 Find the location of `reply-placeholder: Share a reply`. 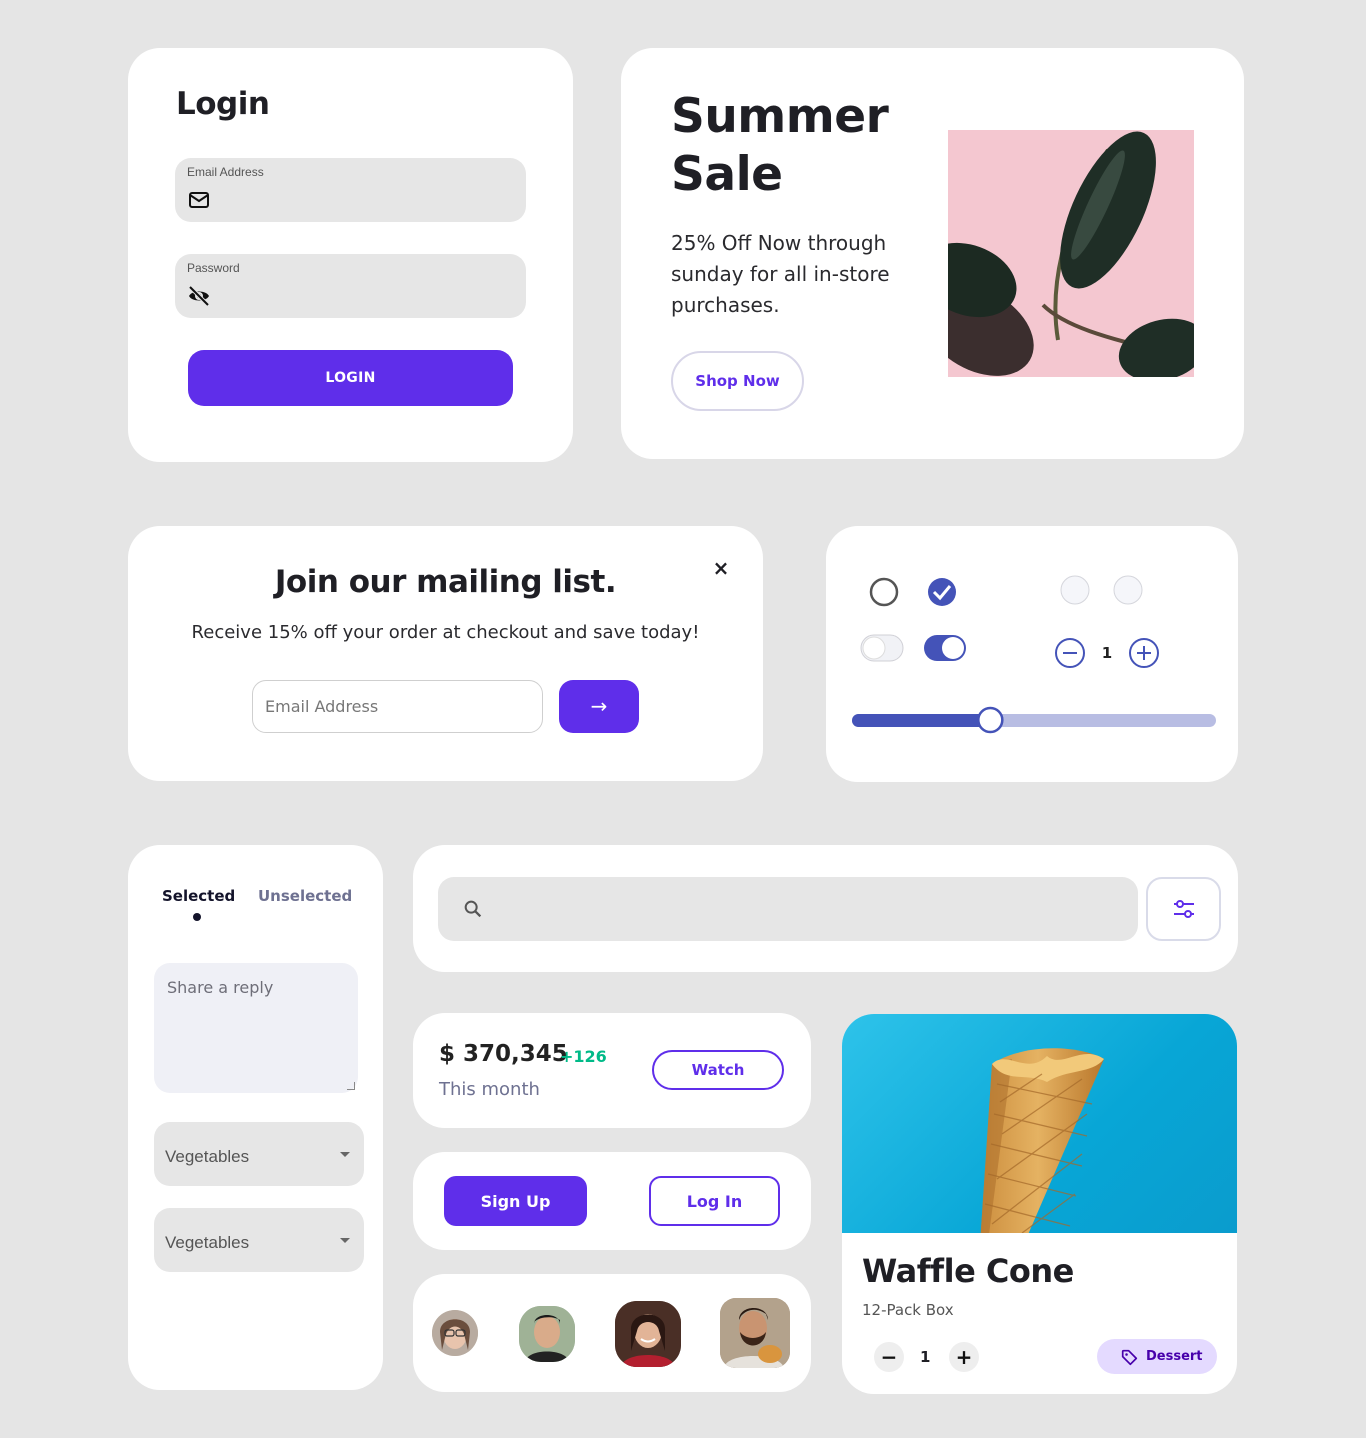

reply-placeholder: Share a reply is located at coordinates (220, 987).